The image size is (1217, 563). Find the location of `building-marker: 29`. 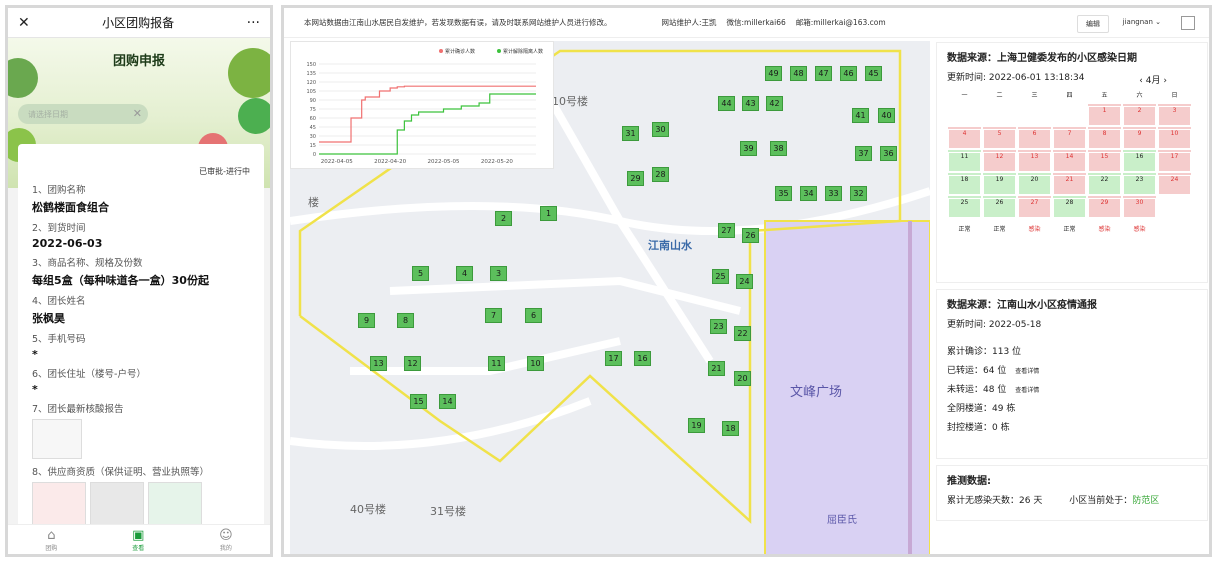

building-marker: 29 is located at coordinates (635, 178).